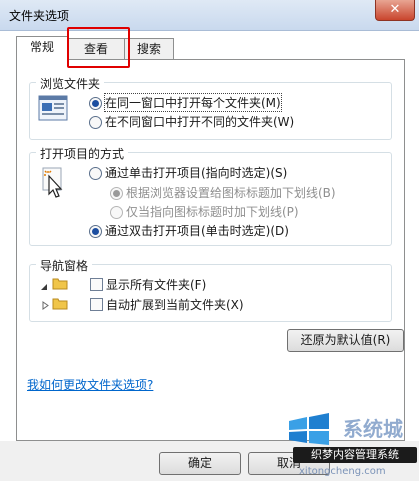 This screenshot has width=419, height=481. I want to click on close-button: ✕, so click(395, 10).